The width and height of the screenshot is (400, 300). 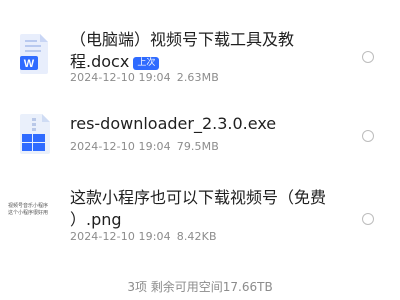 What do you see at coordinates (34, 54) in the screenshot?
I see `word-doc-icon: W` at bounding box center [34, 54].